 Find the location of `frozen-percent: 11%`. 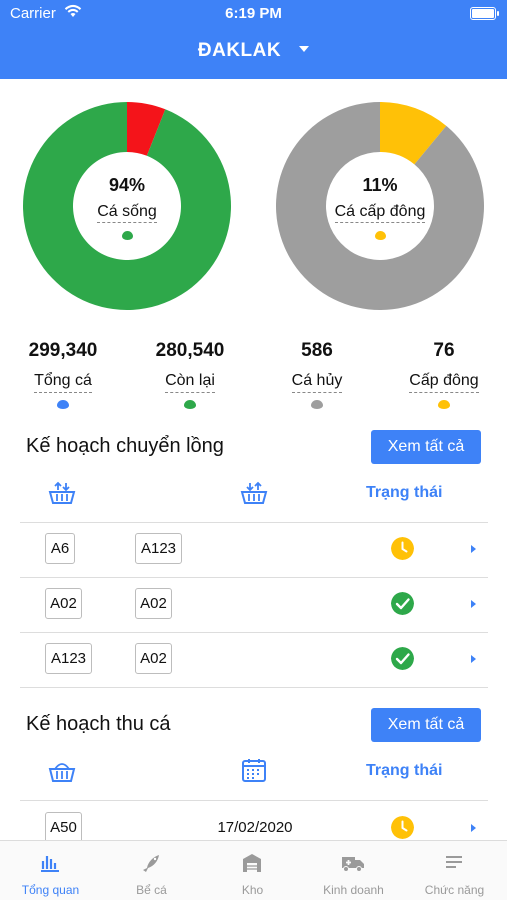

frozen-percent: 11% is located at coordinates (380, 185).